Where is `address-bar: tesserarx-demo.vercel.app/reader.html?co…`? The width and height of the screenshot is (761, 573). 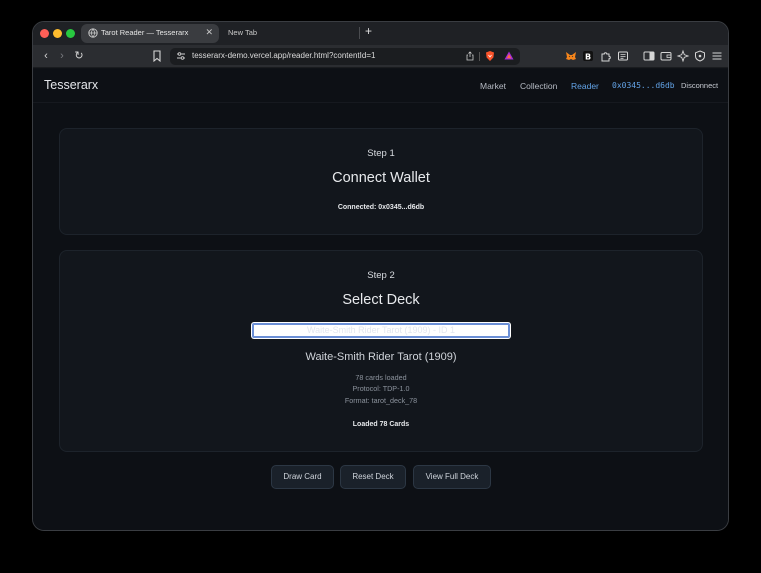
address-bar: tesserarx-demo.vercel.app/reader.html?co… is located at coordinates (345, 56).